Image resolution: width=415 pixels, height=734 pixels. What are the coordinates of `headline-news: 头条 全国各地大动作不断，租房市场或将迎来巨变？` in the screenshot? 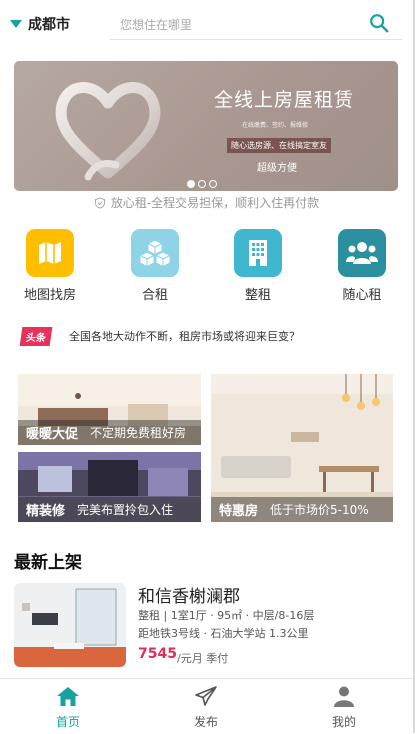 It's located at (210, 336).